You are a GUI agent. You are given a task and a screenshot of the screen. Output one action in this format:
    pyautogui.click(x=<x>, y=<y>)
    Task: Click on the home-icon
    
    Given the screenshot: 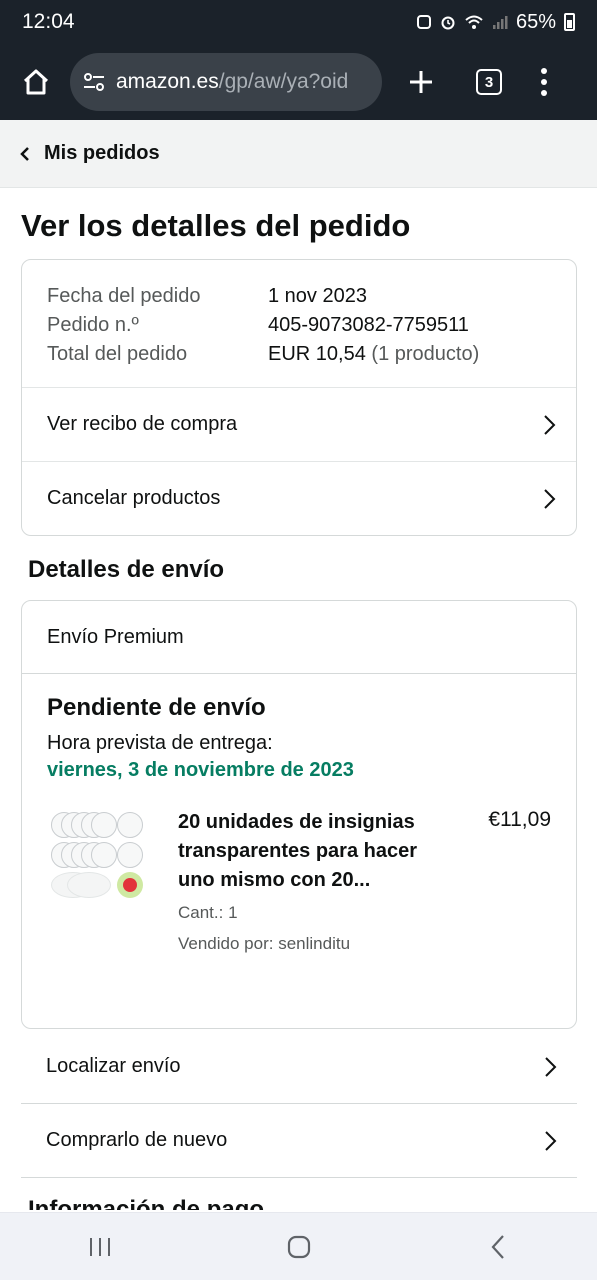 What is the action you would take?
    pyautogui.click(x=36, y=82)
    